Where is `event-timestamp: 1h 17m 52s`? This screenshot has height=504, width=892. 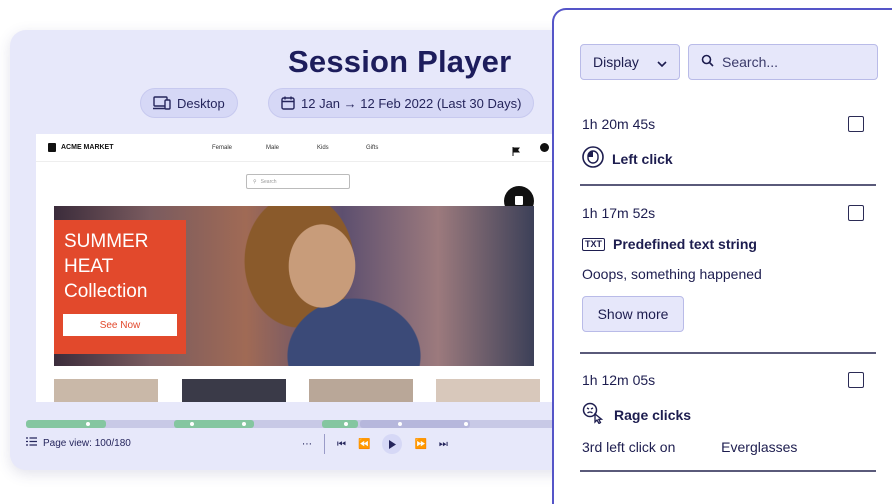 event-timestamp: 1h 17m 52s is located at coordinates (619, 213).